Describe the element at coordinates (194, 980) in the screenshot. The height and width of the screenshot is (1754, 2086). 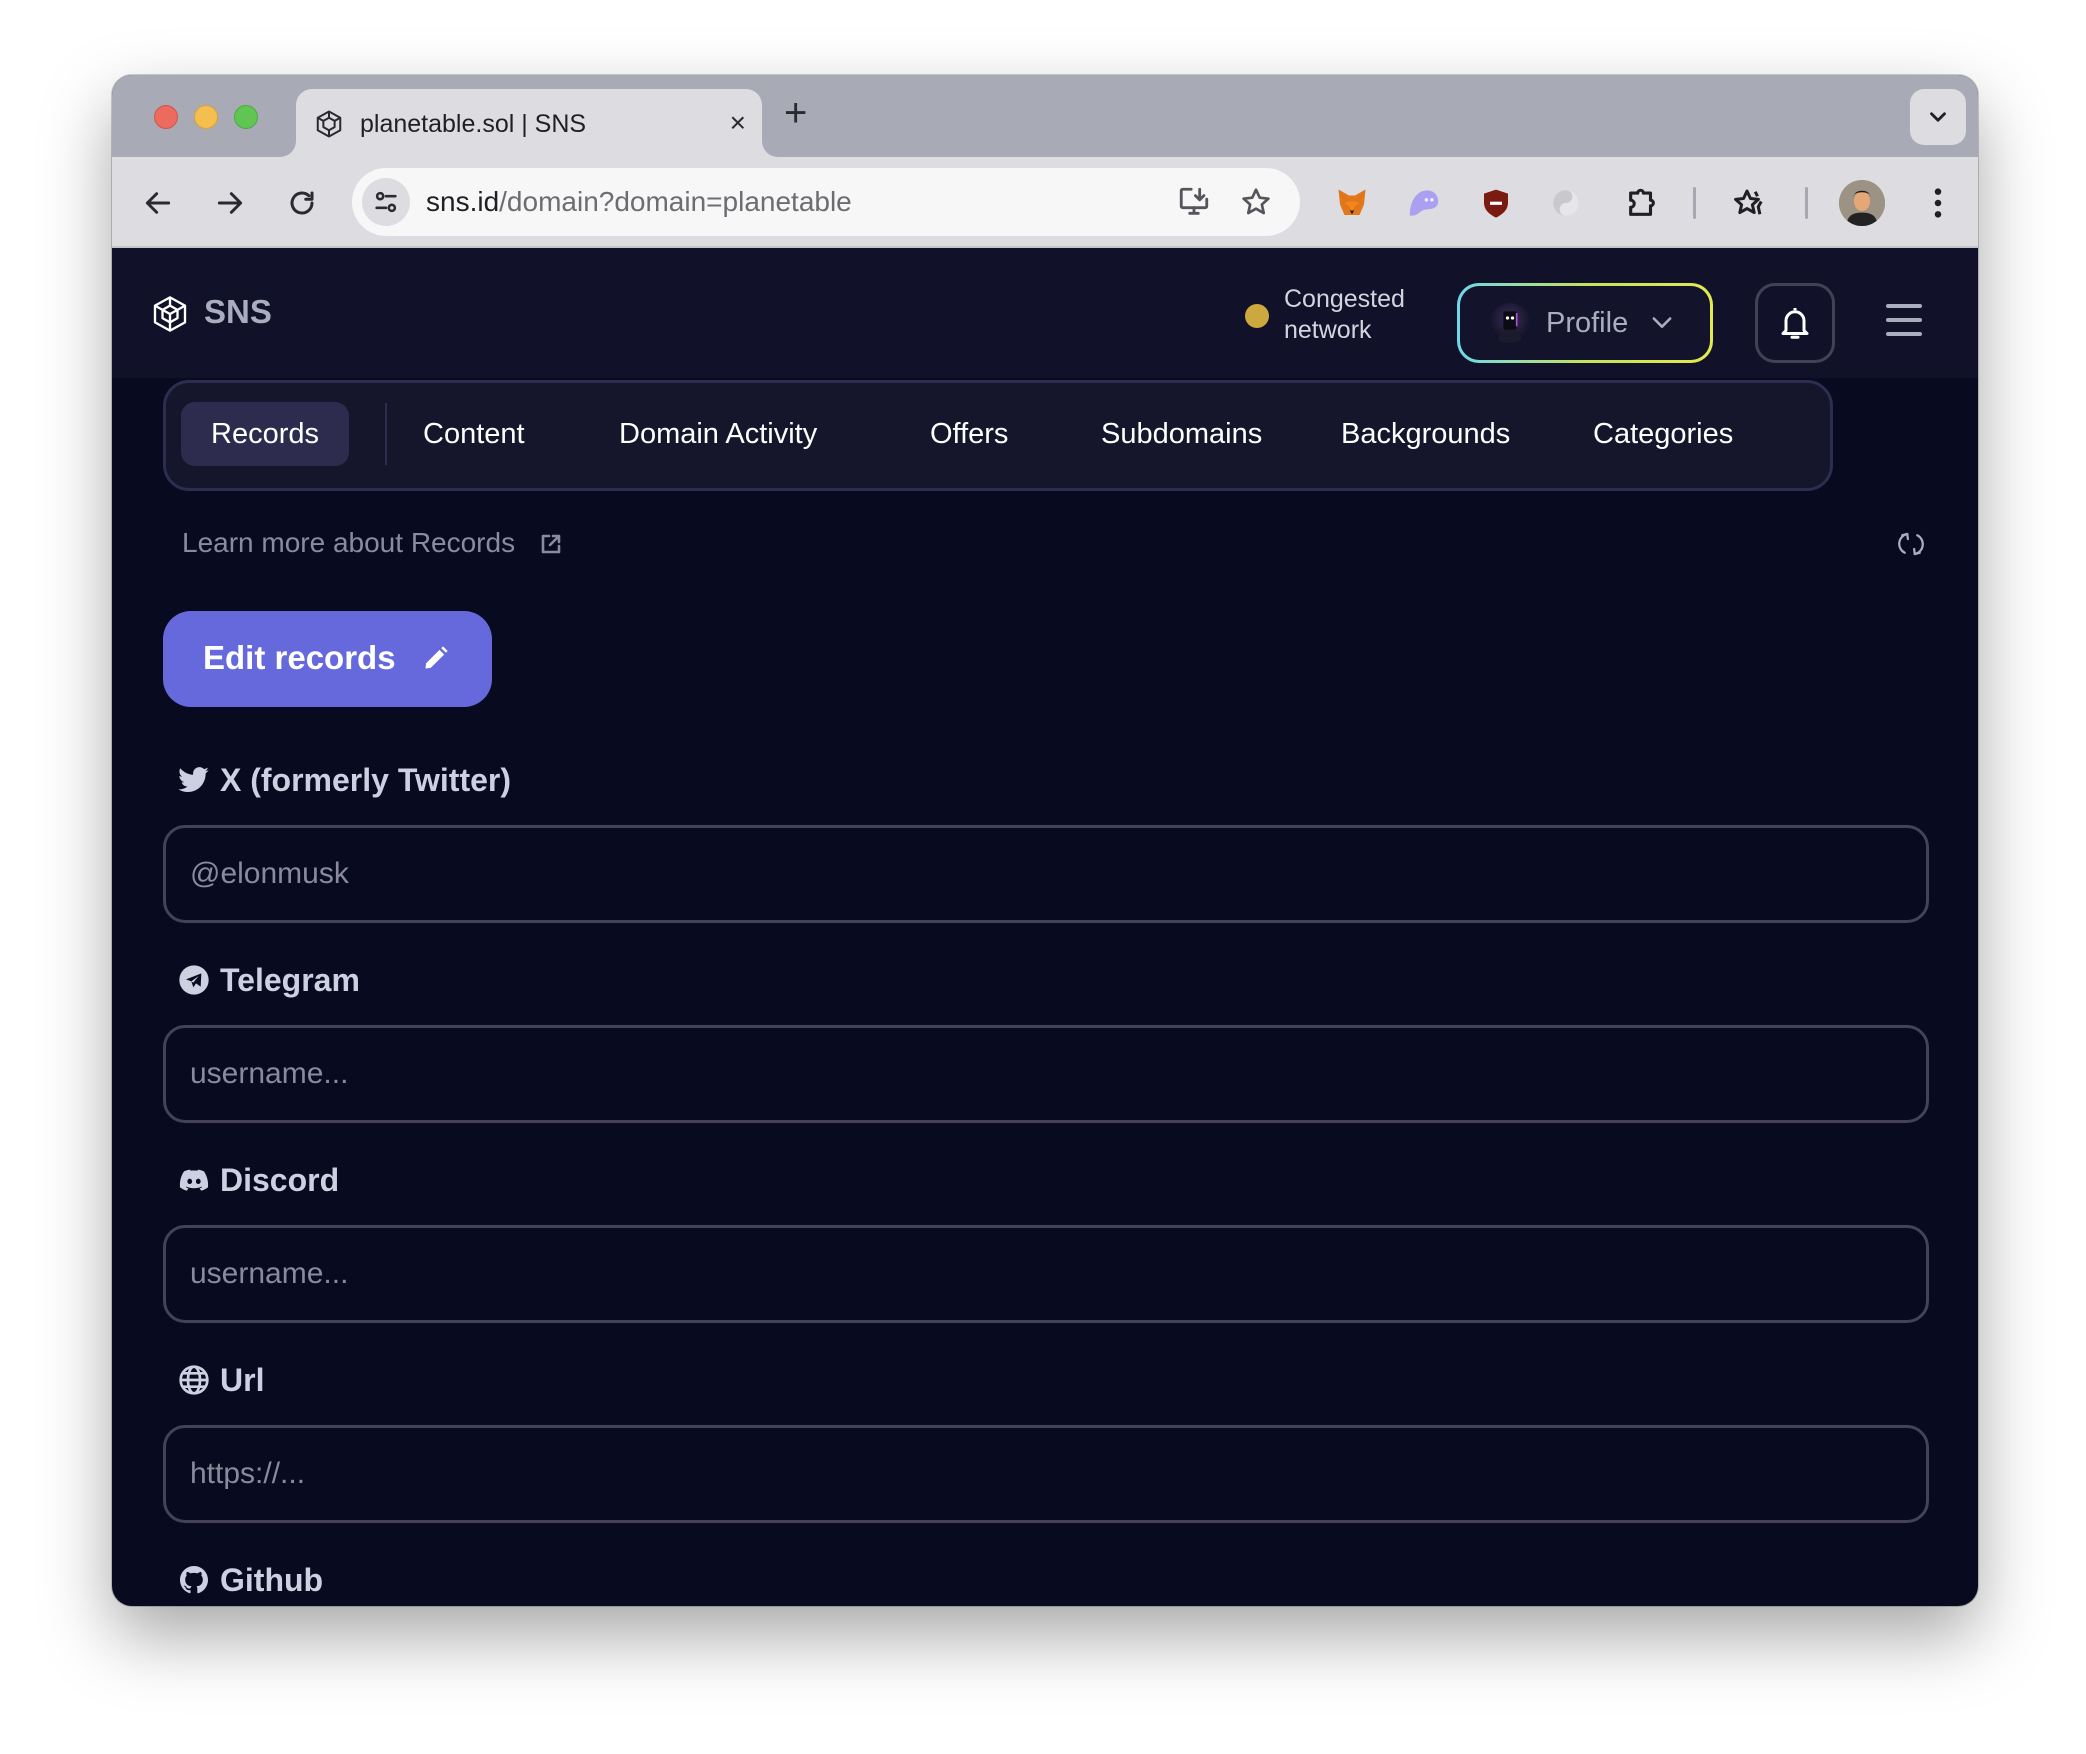
I see `telegram-icon` at that location.